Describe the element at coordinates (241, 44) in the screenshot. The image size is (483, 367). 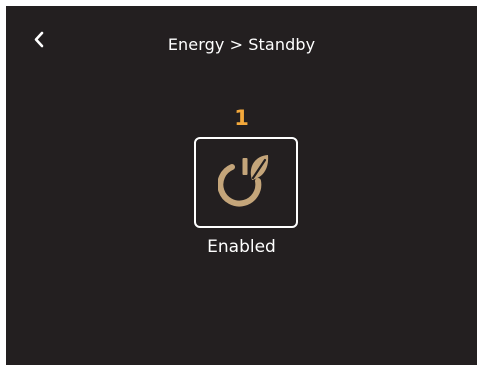
I see `page-title: Energy > Standby` at that location.